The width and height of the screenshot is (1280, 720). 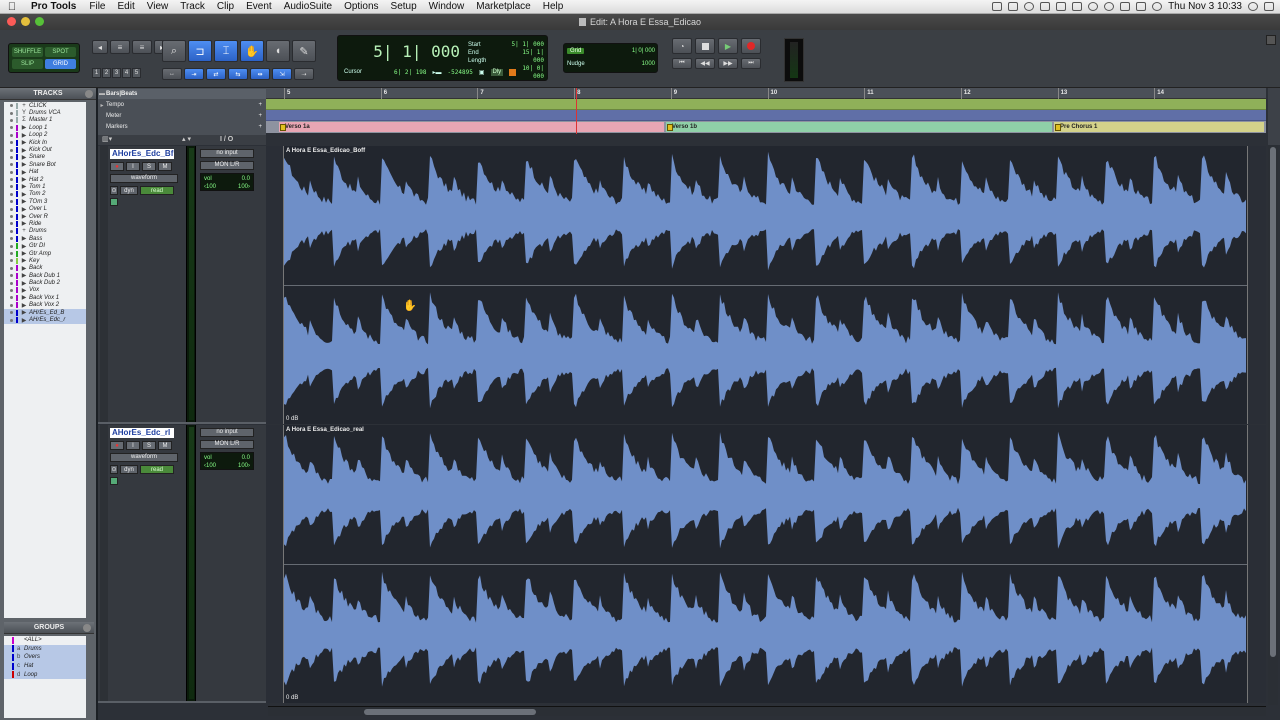 What do you see at coordinates (260, 127) in the screenshot?
I see `add-marker-icon: +` at bounding box center [260, 127].